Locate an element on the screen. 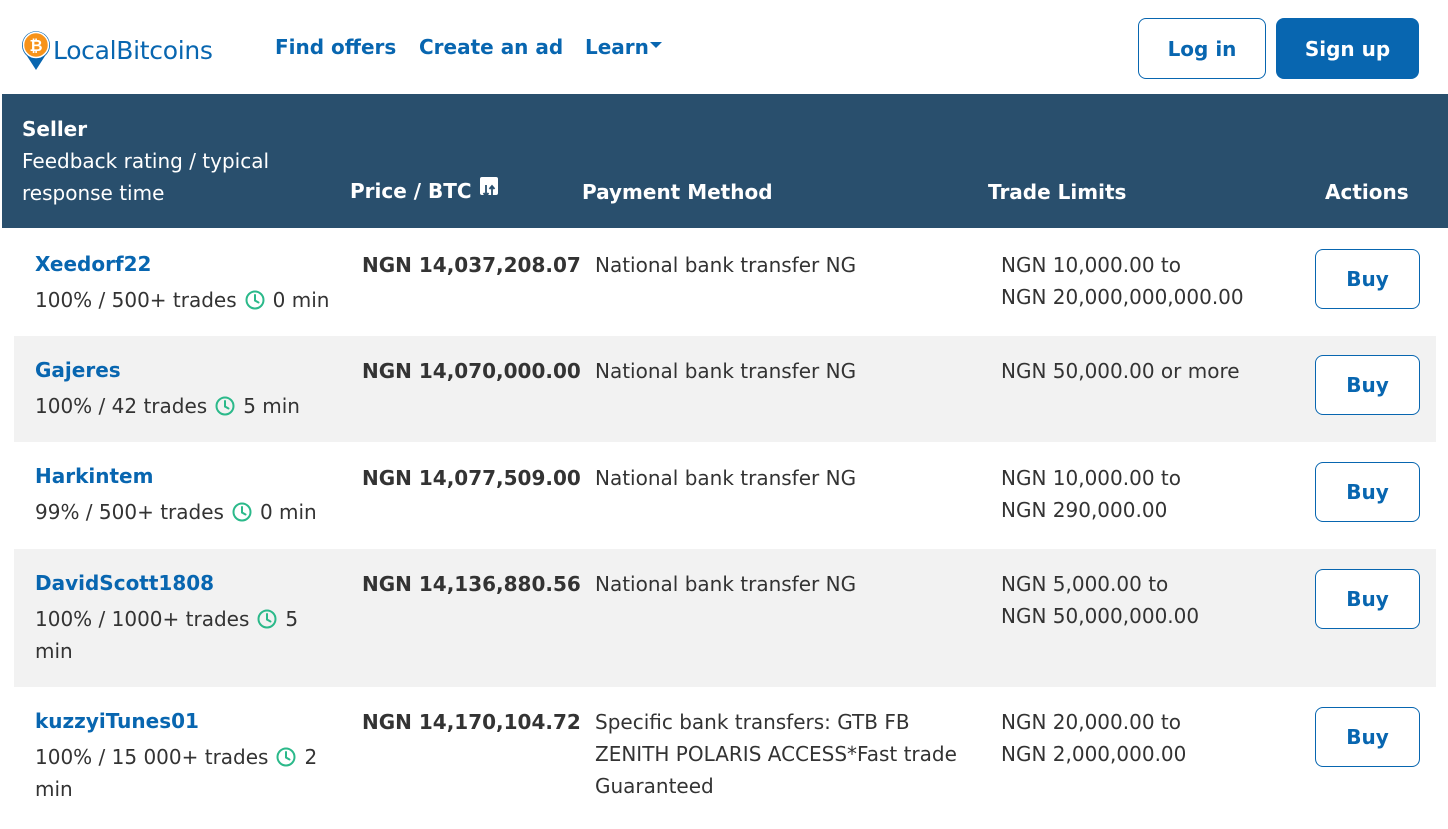  nav-learn-dropdown: Learn is located at coordinates (623, 47).